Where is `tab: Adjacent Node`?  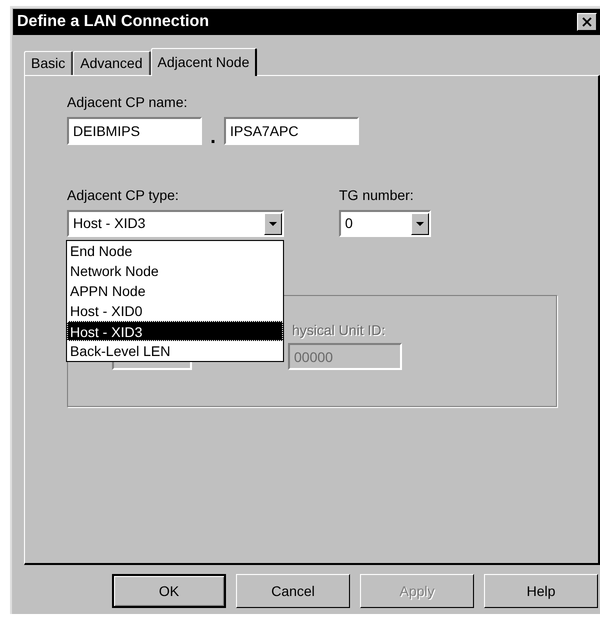
tab: Adjacent Node is located at coordinates (204, 62).